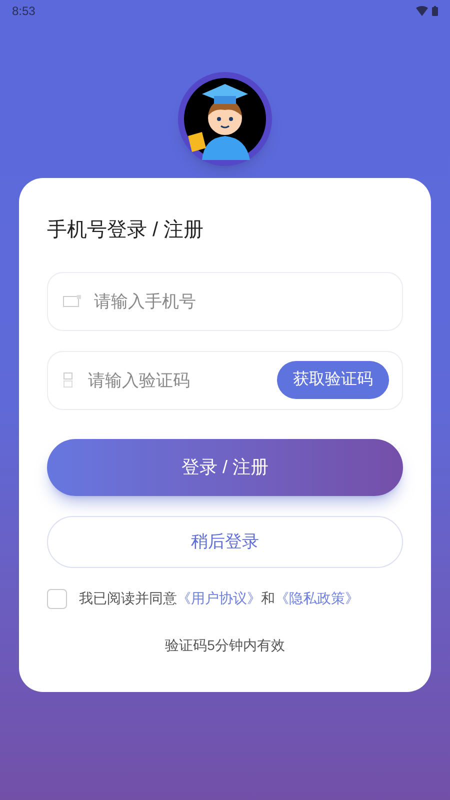 Image resolution: width=450 pixels, height=800 pixels. Describe the element at coordinates (57, 598) in the screenshot. I see `agreement-checkbox` at that location.